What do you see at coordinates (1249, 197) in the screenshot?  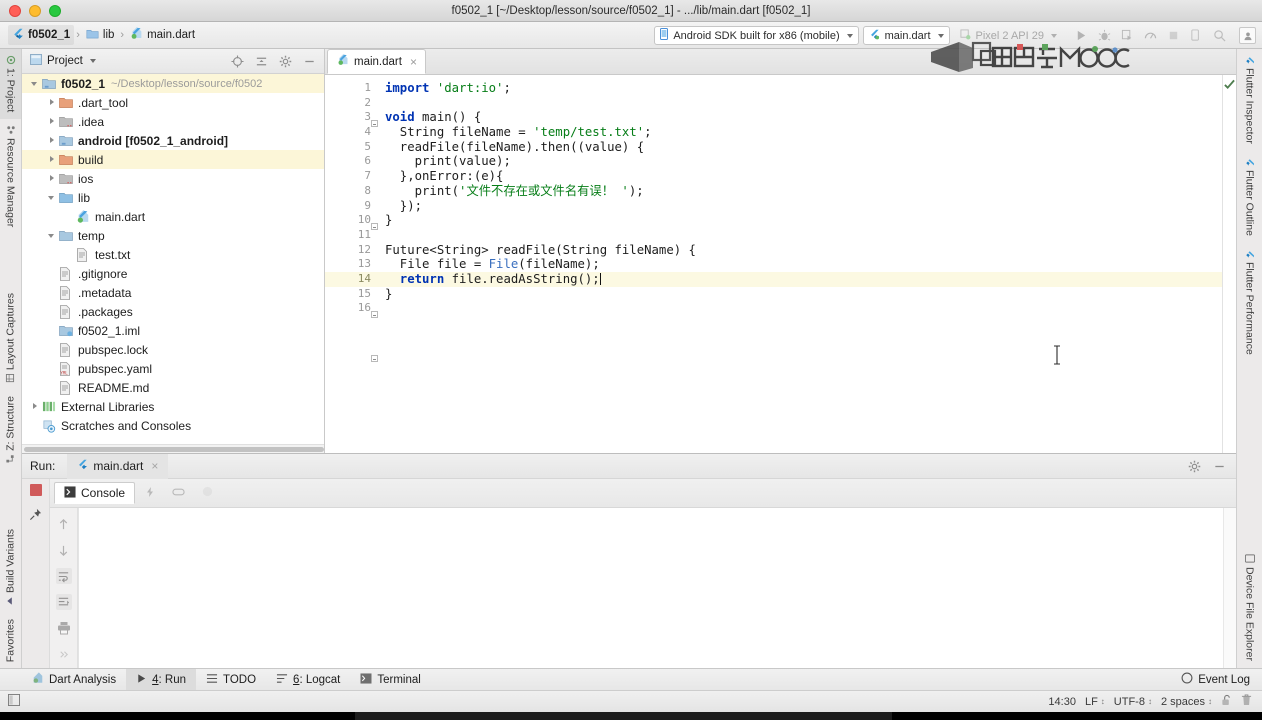 I see `sidebar-tab-flutter-outline: Flutter Outline` at bounding box center [1249, 197].